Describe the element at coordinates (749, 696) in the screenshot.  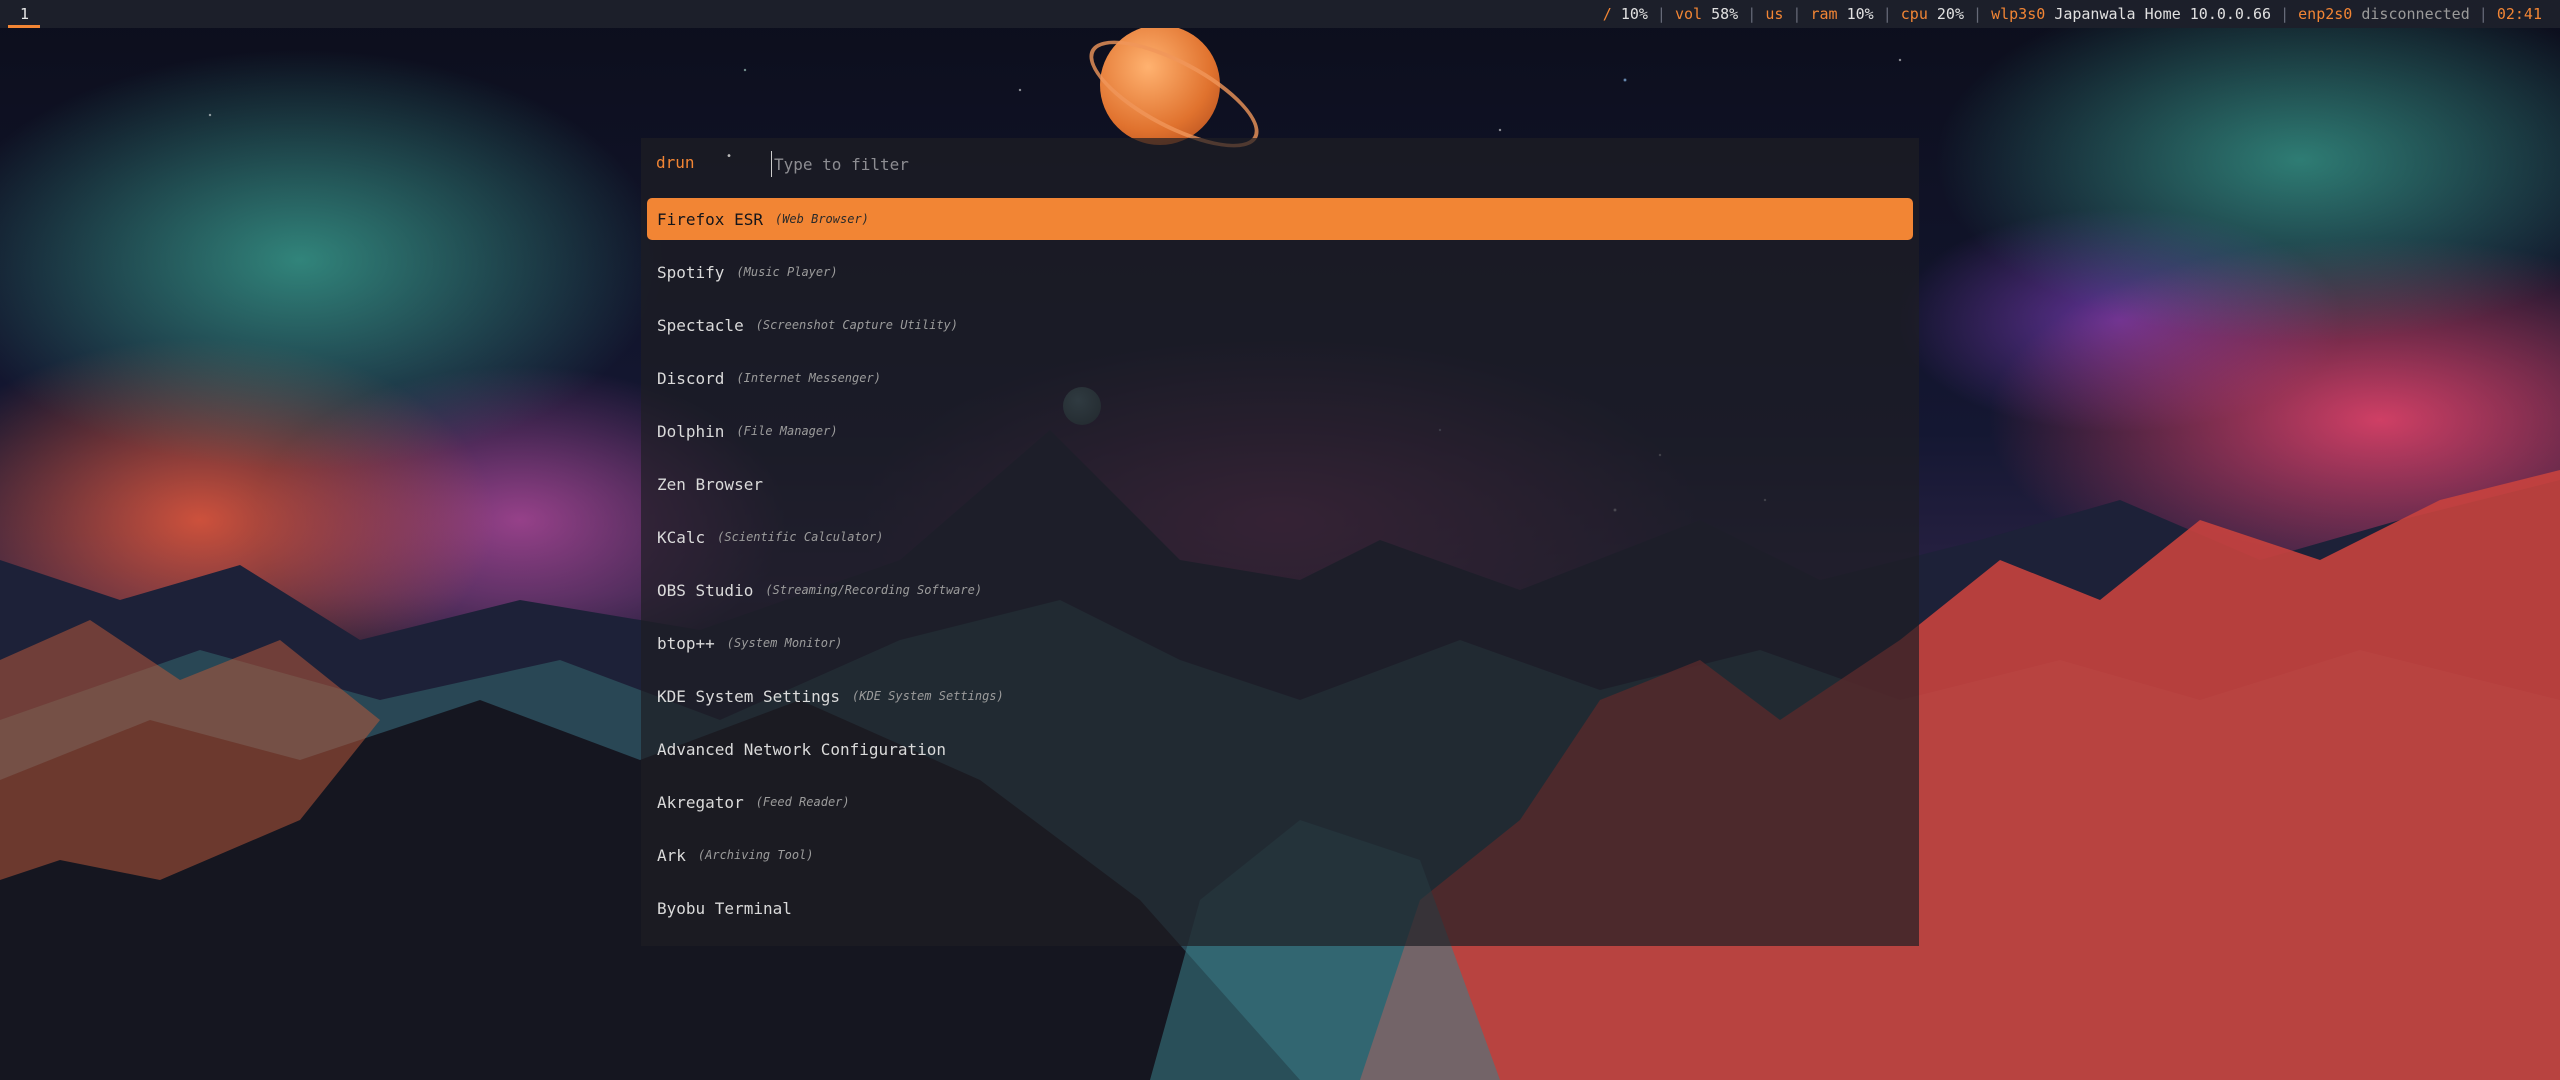
I see `app-name: KDE System Settings` at that location.